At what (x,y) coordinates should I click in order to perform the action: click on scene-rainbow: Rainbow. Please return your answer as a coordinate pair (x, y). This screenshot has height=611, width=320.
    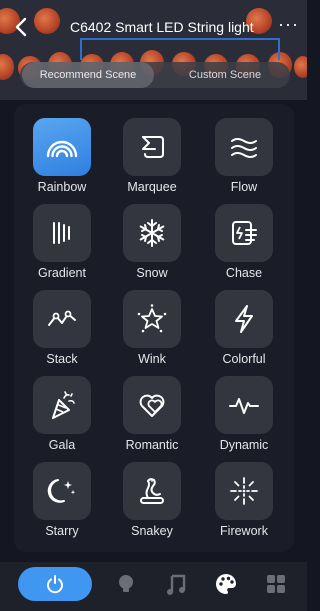
    Looking at the image, I should click on (62, 153).